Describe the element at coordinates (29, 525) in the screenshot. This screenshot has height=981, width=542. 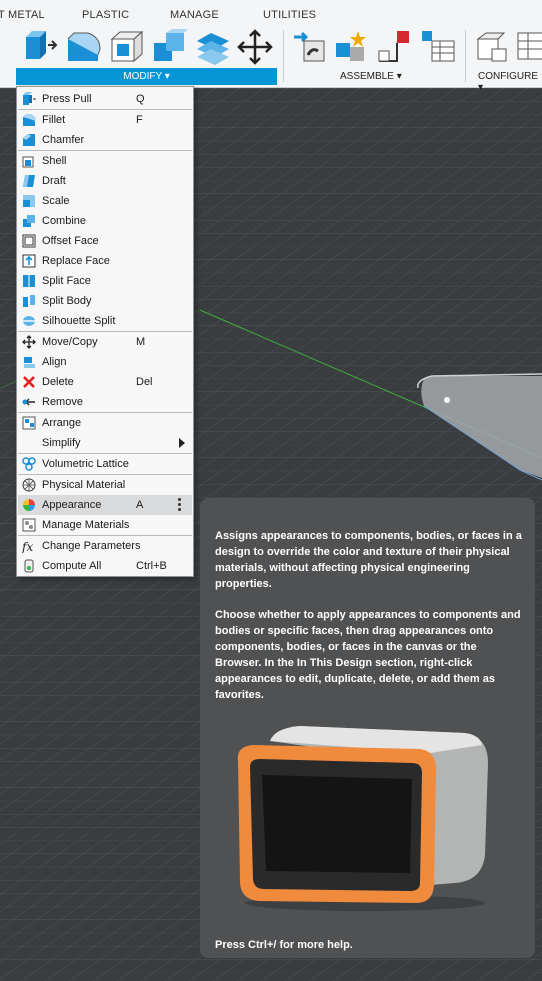
I see `manage-materials-icon` at that location.